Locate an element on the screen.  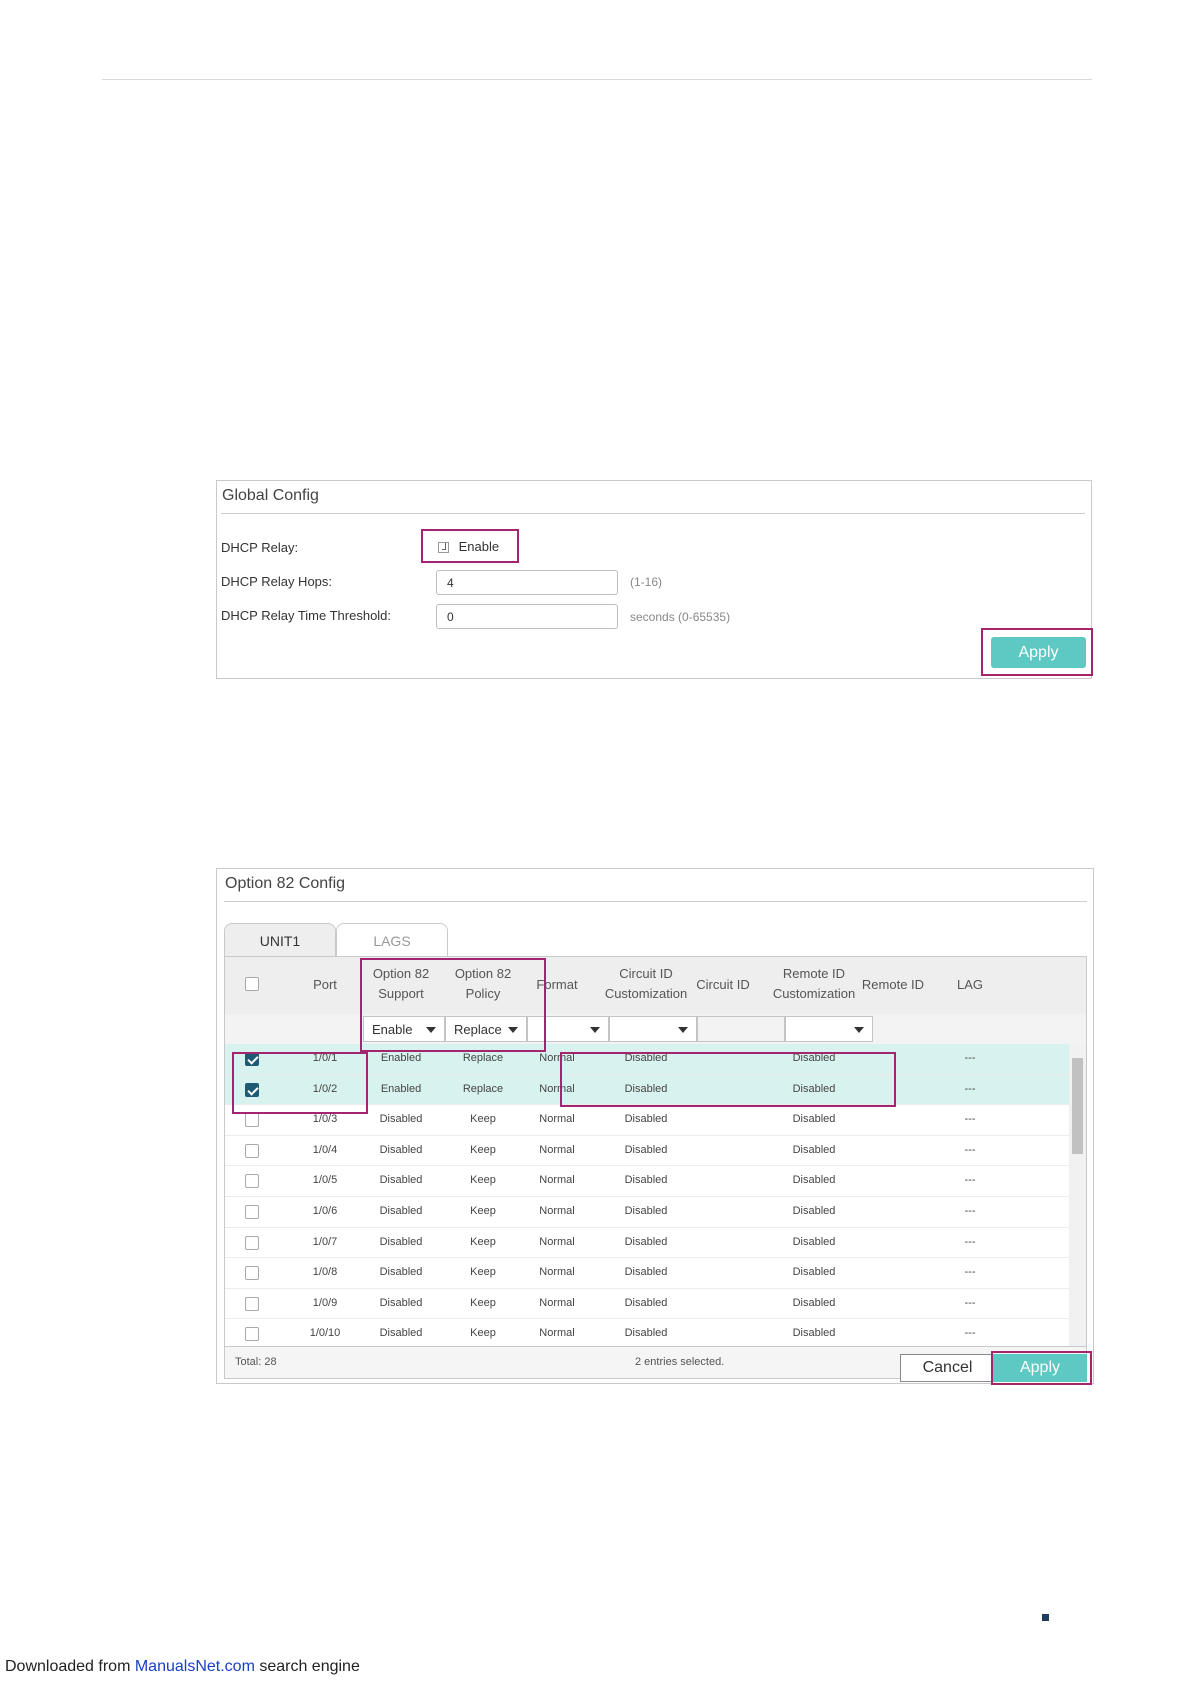
manualsnet-link: ManualsNet.com is located at coordinates (195, 1666).